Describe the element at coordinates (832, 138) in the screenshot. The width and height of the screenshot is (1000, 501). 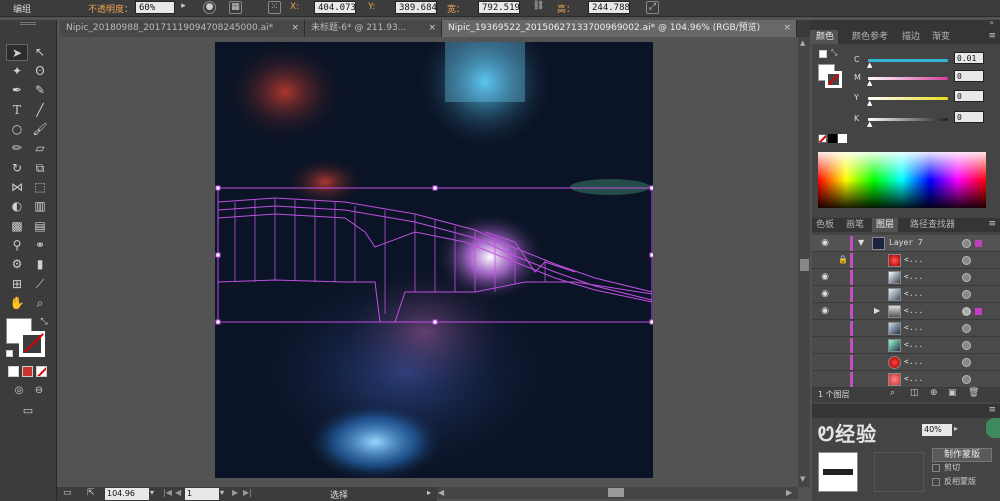
I see `black-swatch` at that location.